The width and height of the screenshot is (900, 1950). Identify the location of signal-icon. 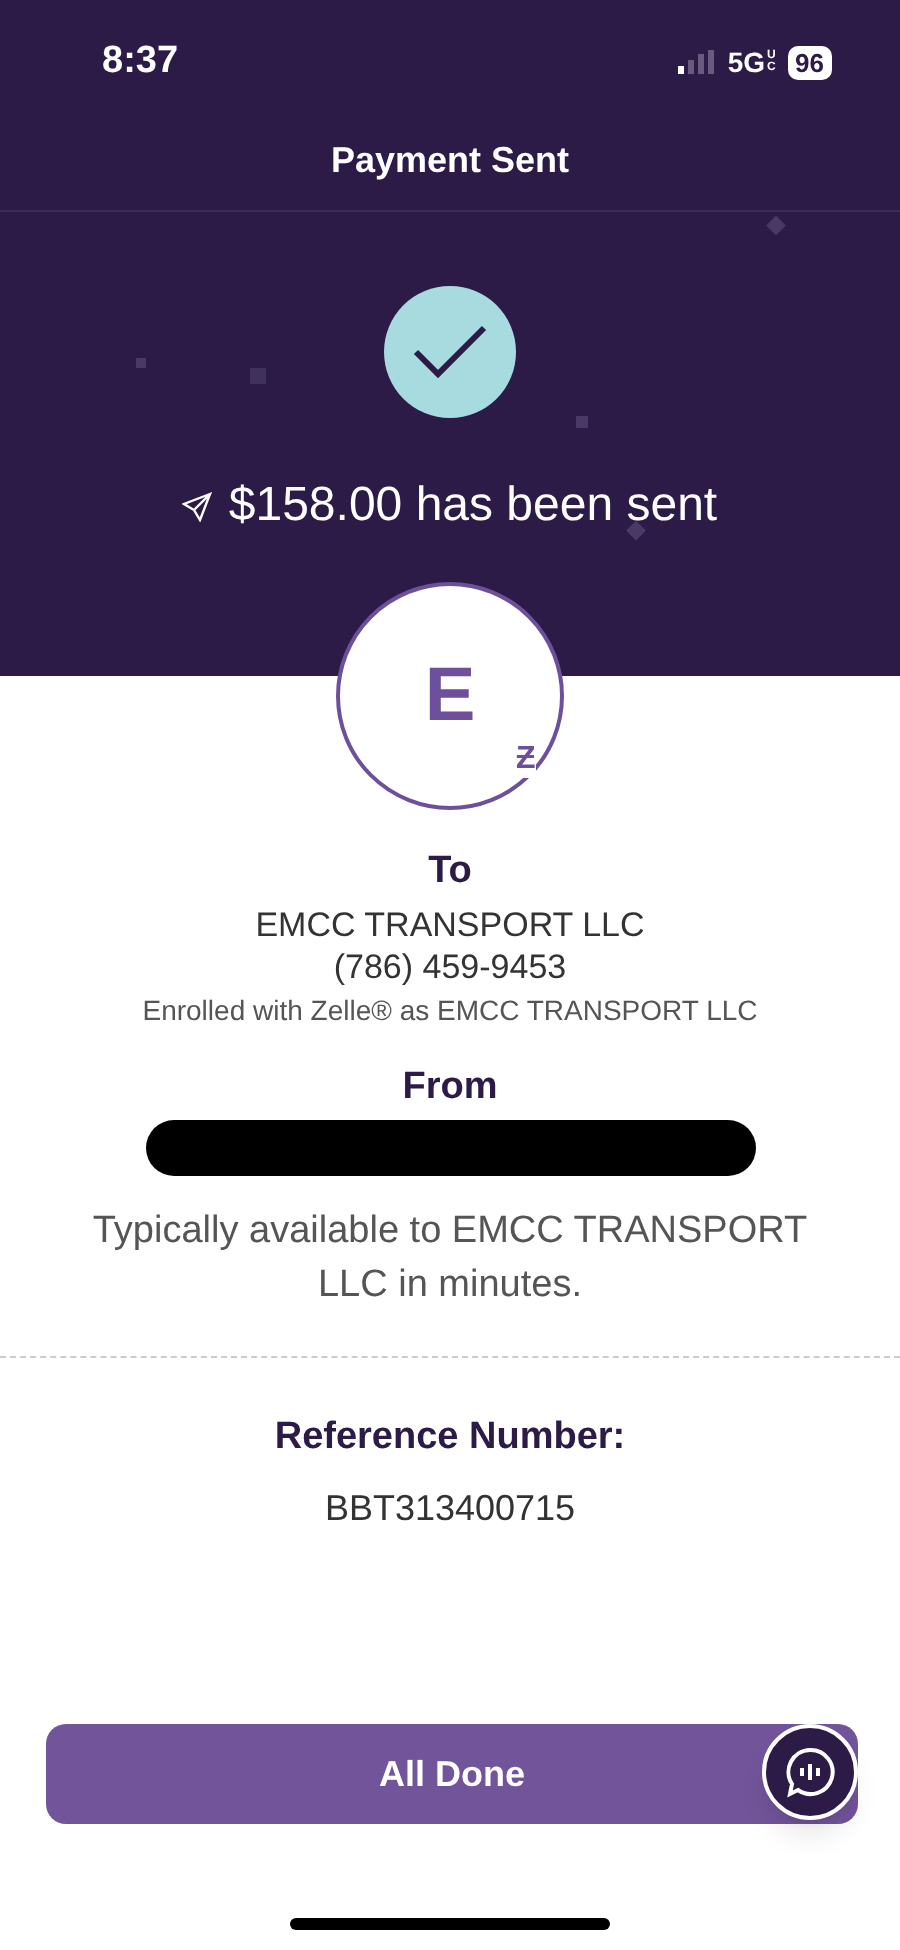
(697, 62).